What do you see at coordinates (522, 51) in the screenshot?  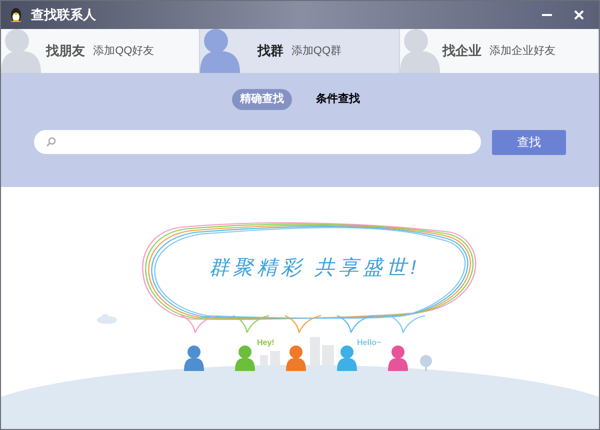 I see `tab-subtitle: 添加企业好友` at bounding box center [522, 51].